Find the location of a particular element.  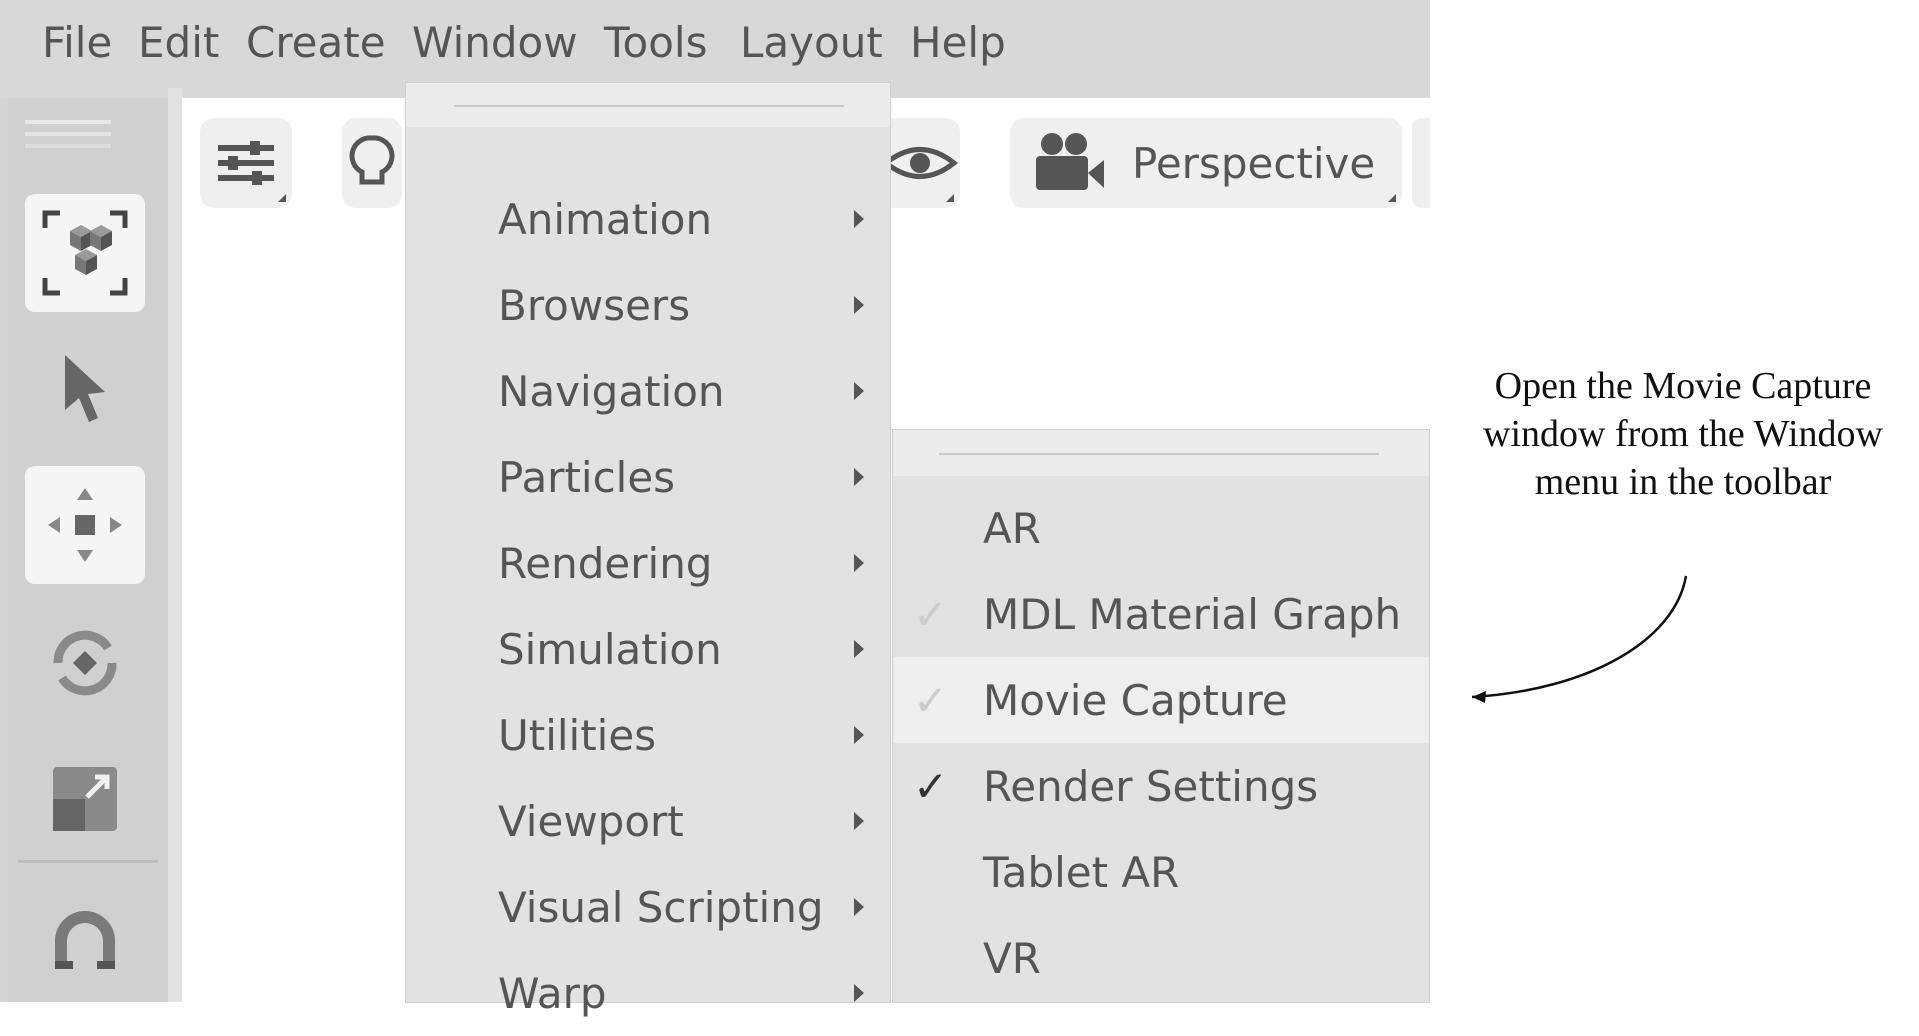

menu-file: File is located at coordinates (77, 42).